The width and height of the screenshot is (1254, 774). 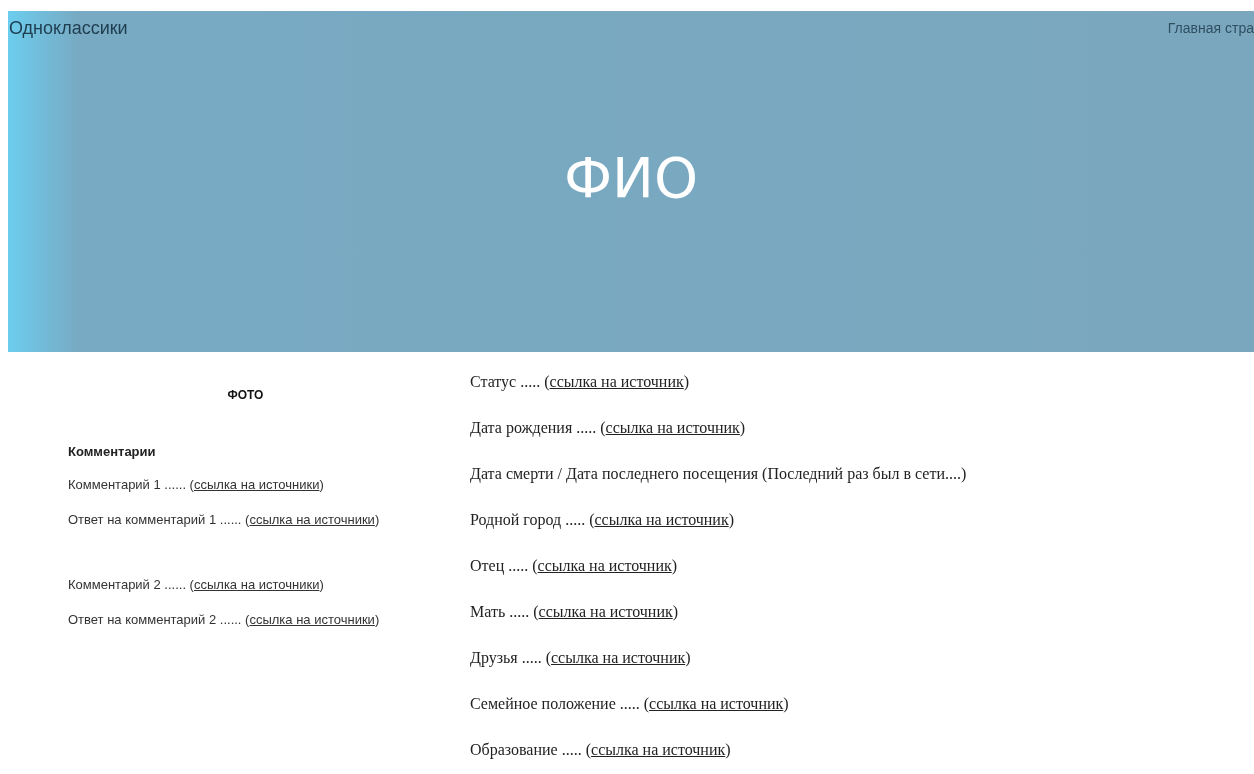 I want to click on comment-text: Комментарий 2 ...... (ссылка на источники), so click(x=196, y=584).